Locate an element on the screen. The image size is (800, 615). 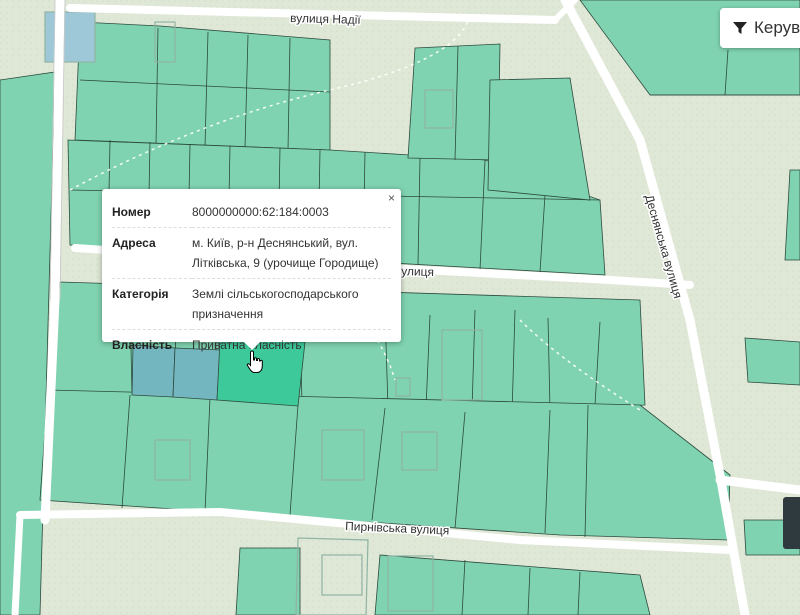
manage-button: Керув is located at coordinates (760, 28).